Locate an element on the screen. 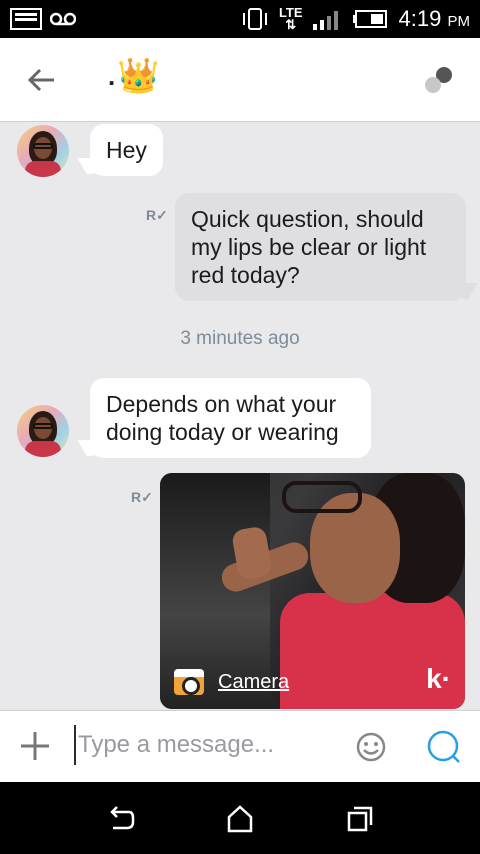  camera-icon is located at coordinates (189, 682).